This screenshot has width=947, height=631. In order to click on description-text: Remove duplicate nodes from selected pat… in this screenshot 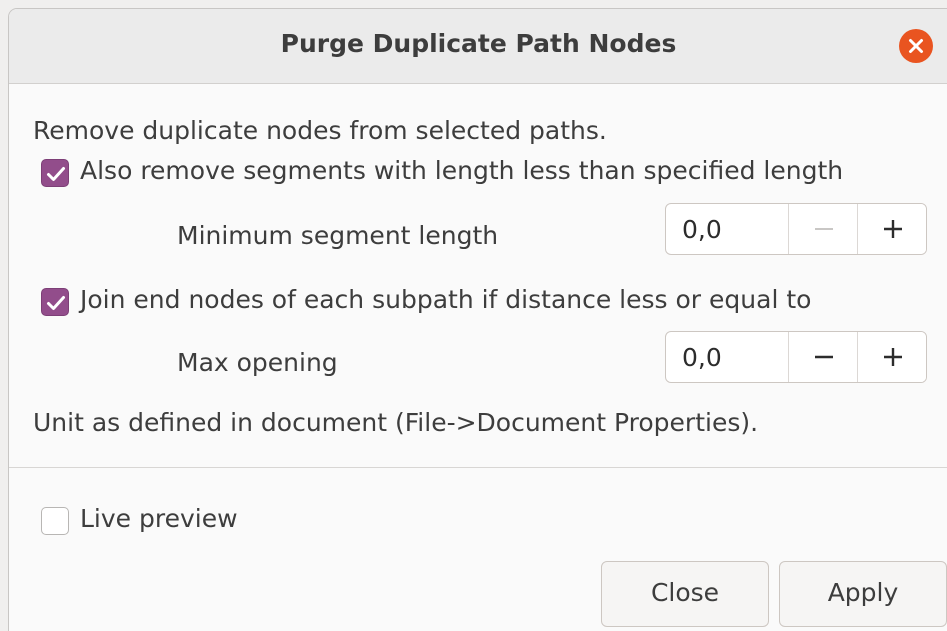, I will do `click(320, 130)`.